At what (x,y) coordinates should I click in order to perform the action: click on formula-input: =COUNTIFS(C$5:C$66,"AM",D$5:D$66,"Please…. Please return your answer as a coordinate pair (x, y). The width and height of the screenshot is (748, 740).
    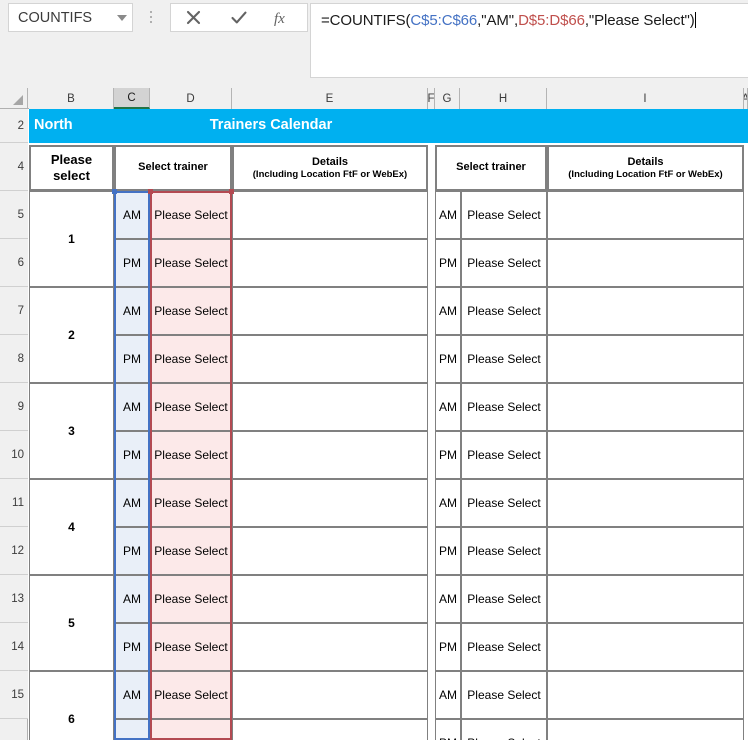
    Looking at the image, I should click on (529, 40).